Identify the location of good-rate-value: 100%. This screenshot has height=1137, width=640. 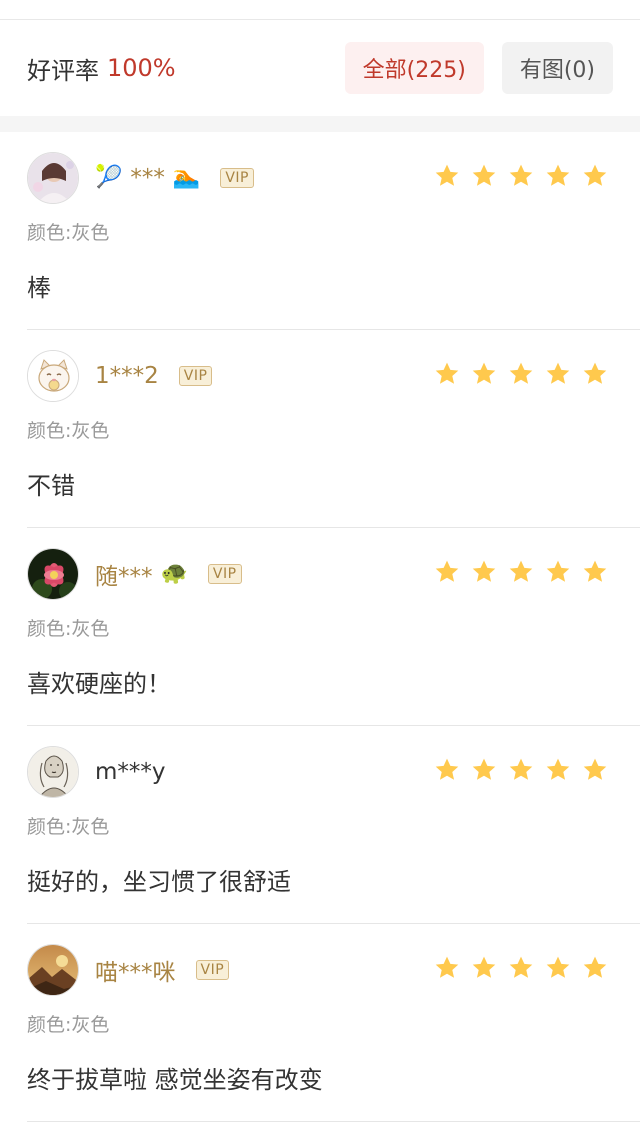
(141, 68).